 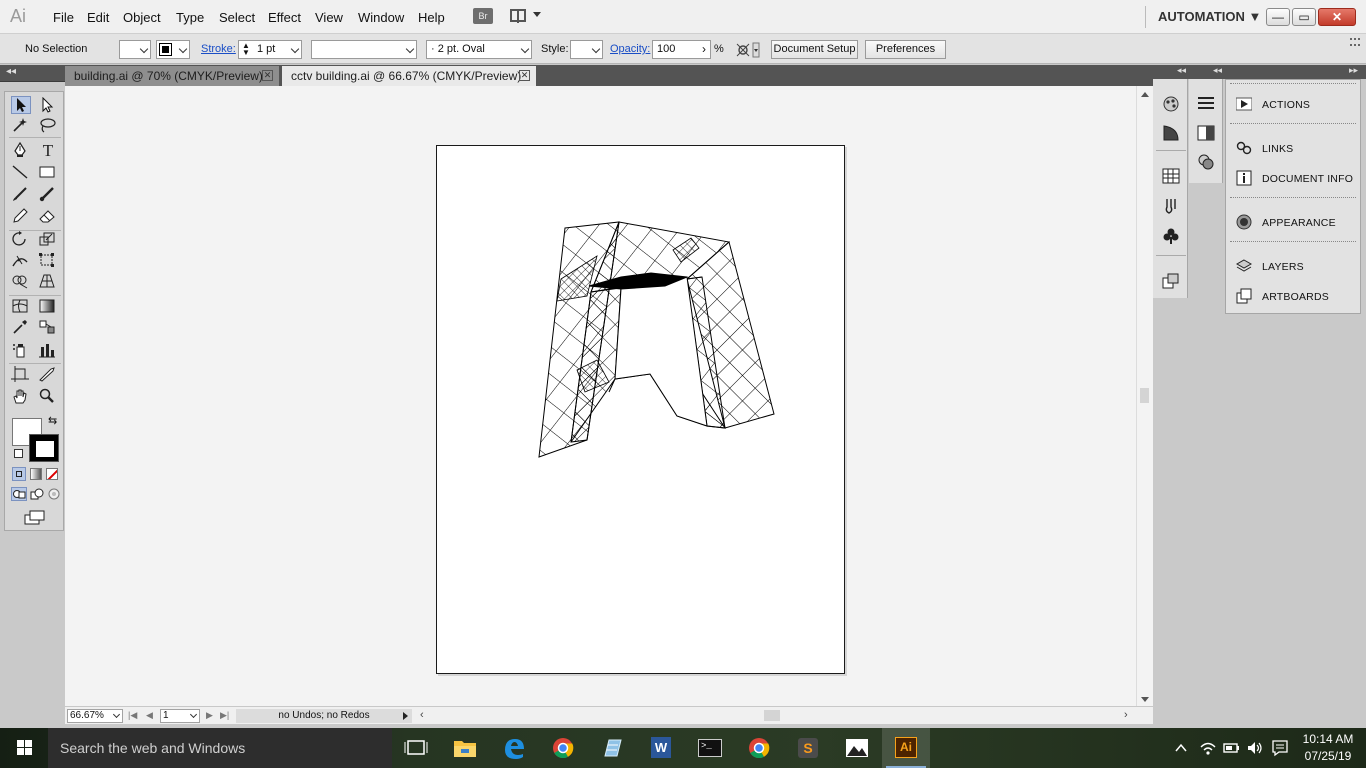 I want to click on artboard-number-select: 1, so click(x=180, y=716).